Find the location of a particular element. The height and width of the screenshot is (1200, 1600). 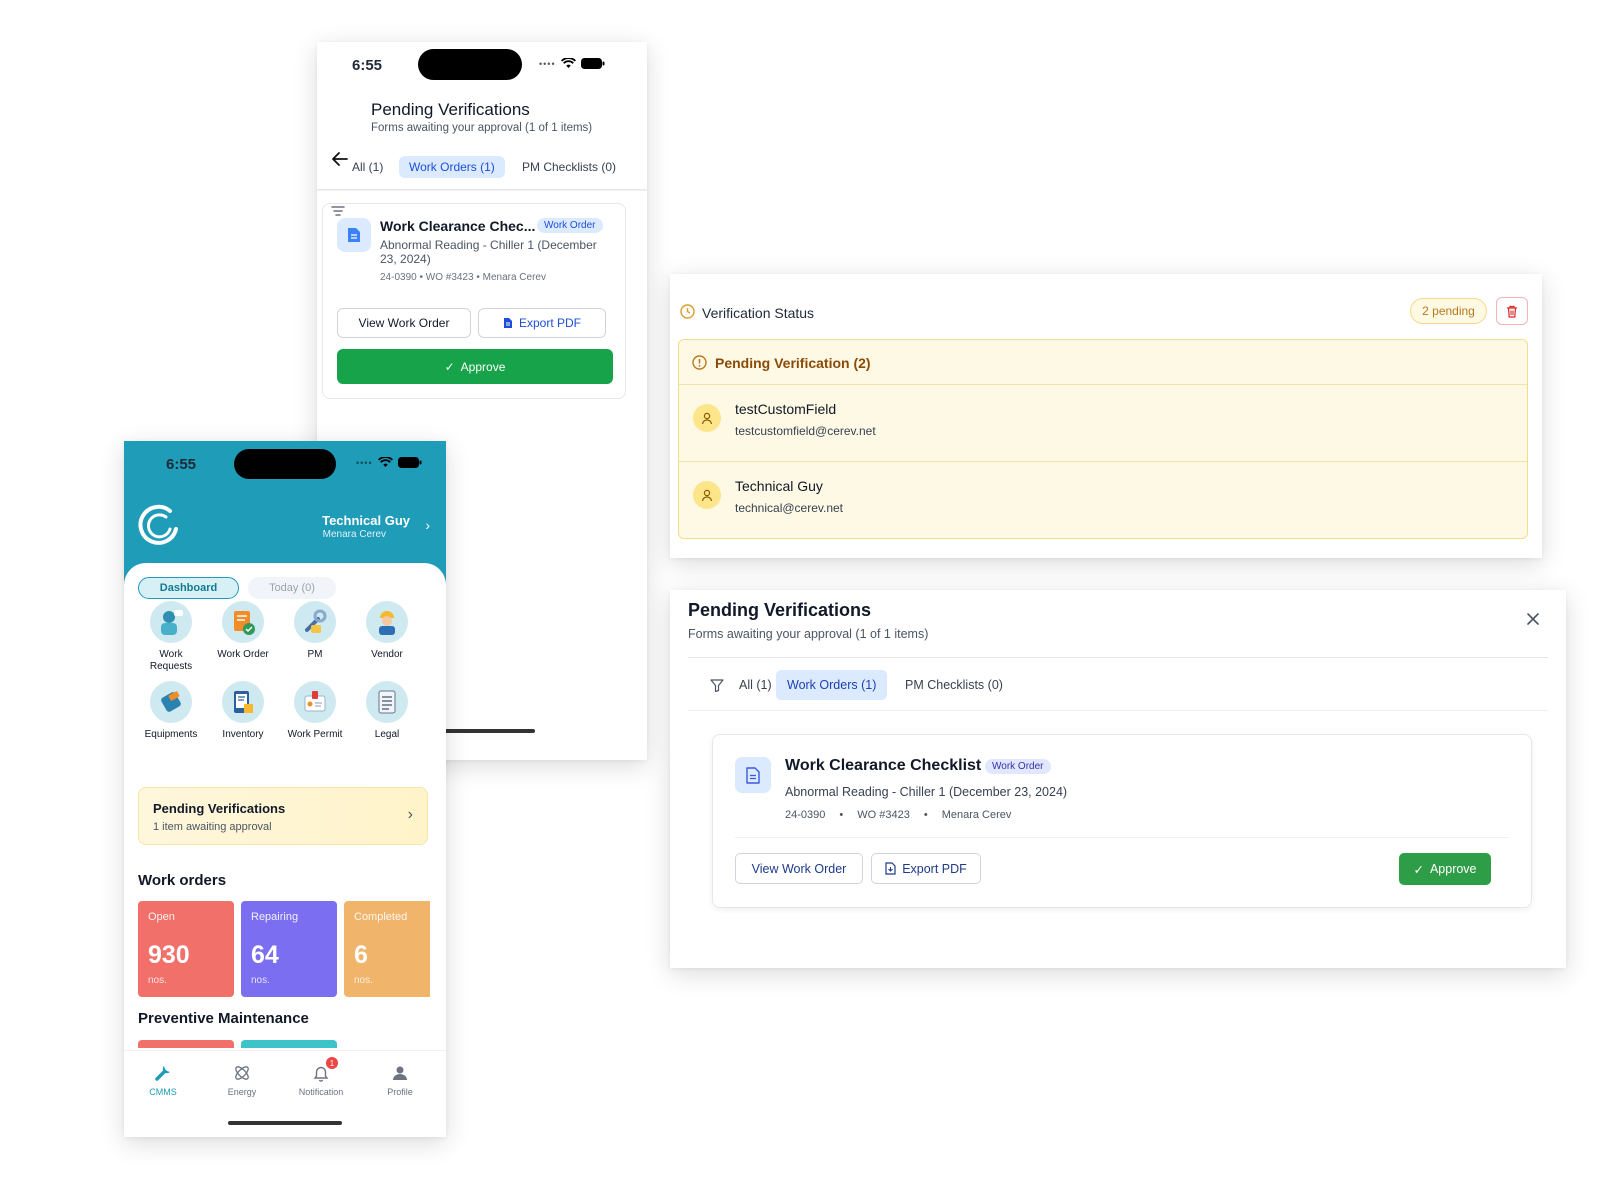

card-meta: 24-0390 • WO #3423 • Menara Cerev is located at coordinates (898, 815).